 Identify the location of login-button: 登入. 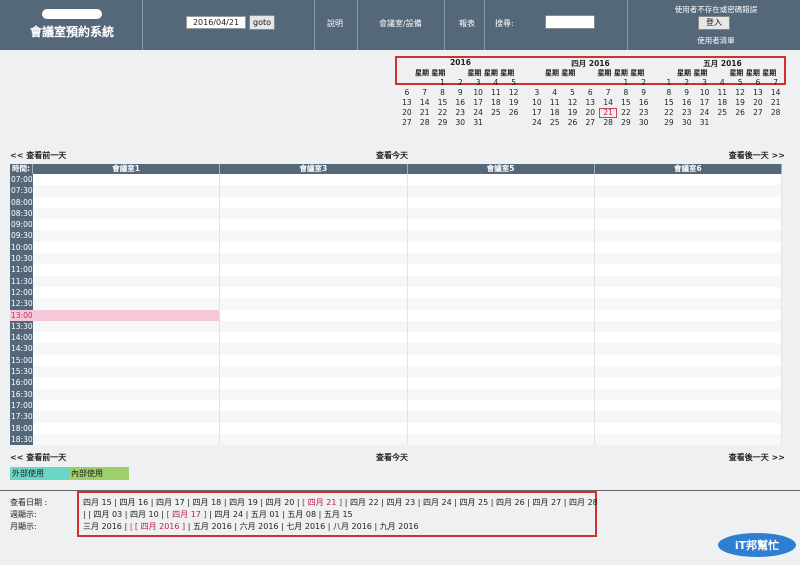
(714, 23).